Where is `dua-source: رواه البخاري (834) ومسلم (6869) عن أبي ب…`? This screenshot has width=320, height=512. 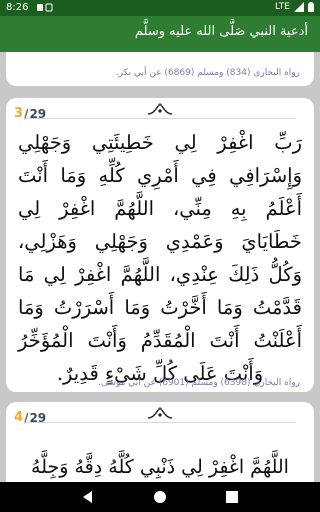 dua-source: رواه البخاري (834) ومسلم (6869) عن أبي ب… is located at coordinates (207, 73).